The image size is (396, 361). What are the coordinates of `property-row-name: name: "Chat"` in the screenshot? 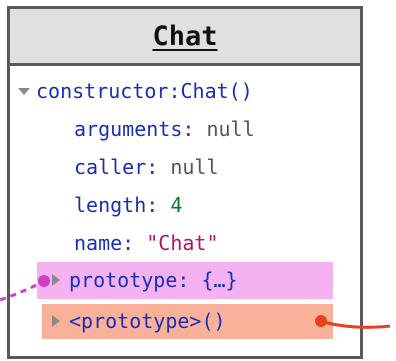 It's located at (146, 243).